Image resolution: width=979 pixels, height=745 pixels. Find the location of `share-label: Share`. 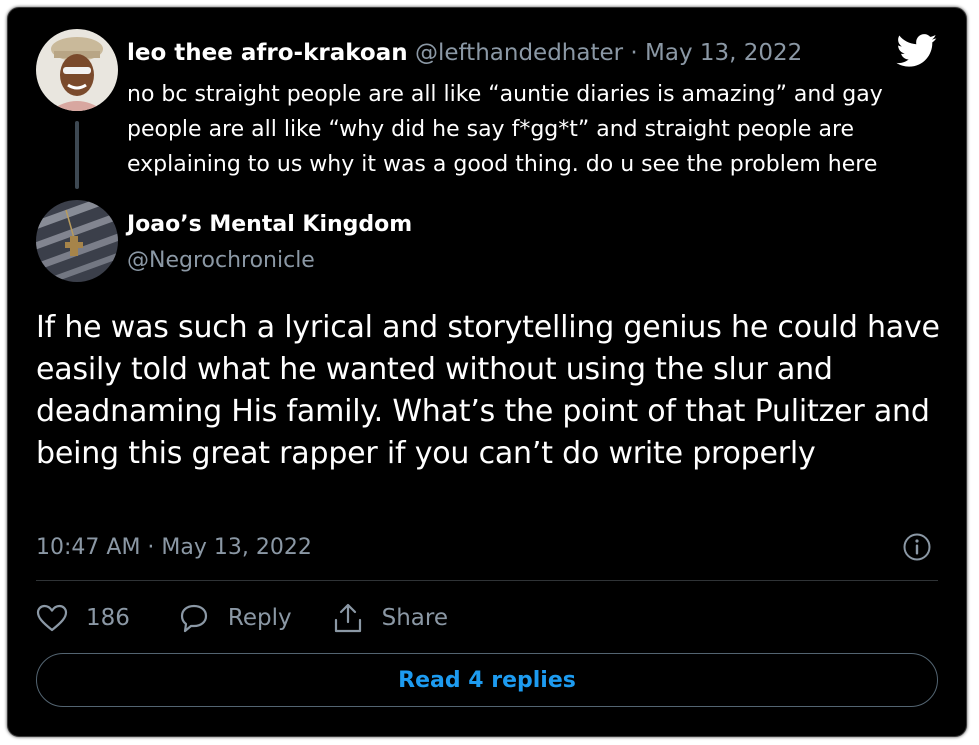

share-label: Share is located at coordinates (414, 618).